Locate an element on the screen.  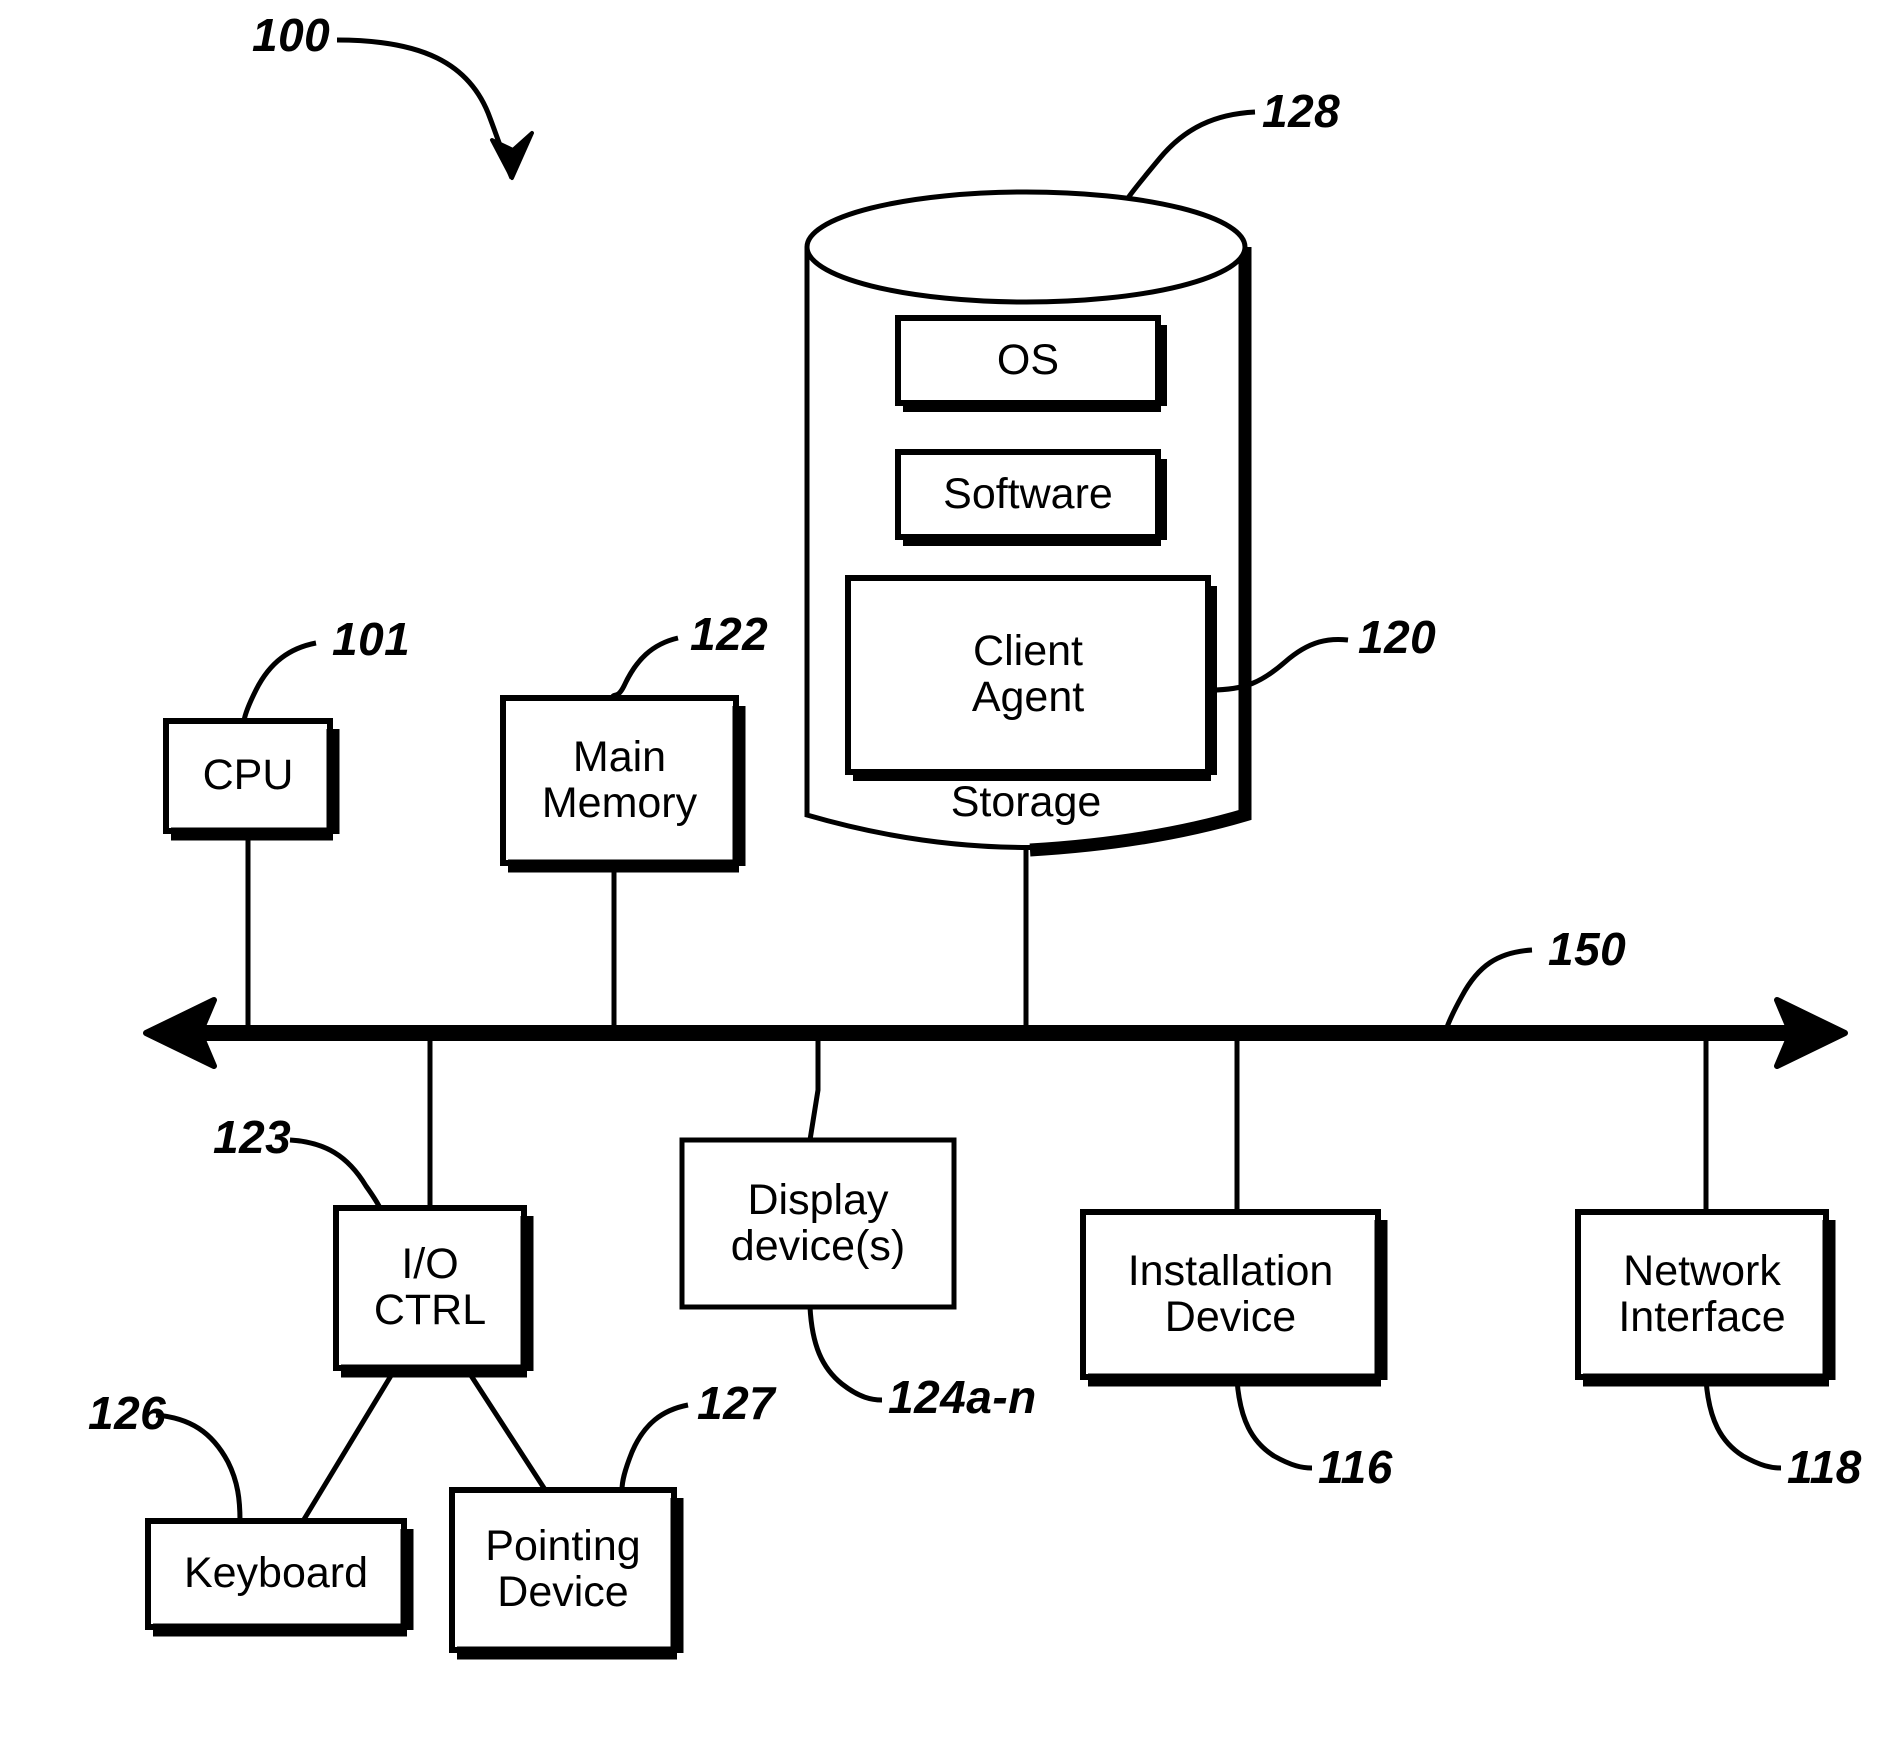
main-memory-label: Main Memory is located at coordinates (619, 779).